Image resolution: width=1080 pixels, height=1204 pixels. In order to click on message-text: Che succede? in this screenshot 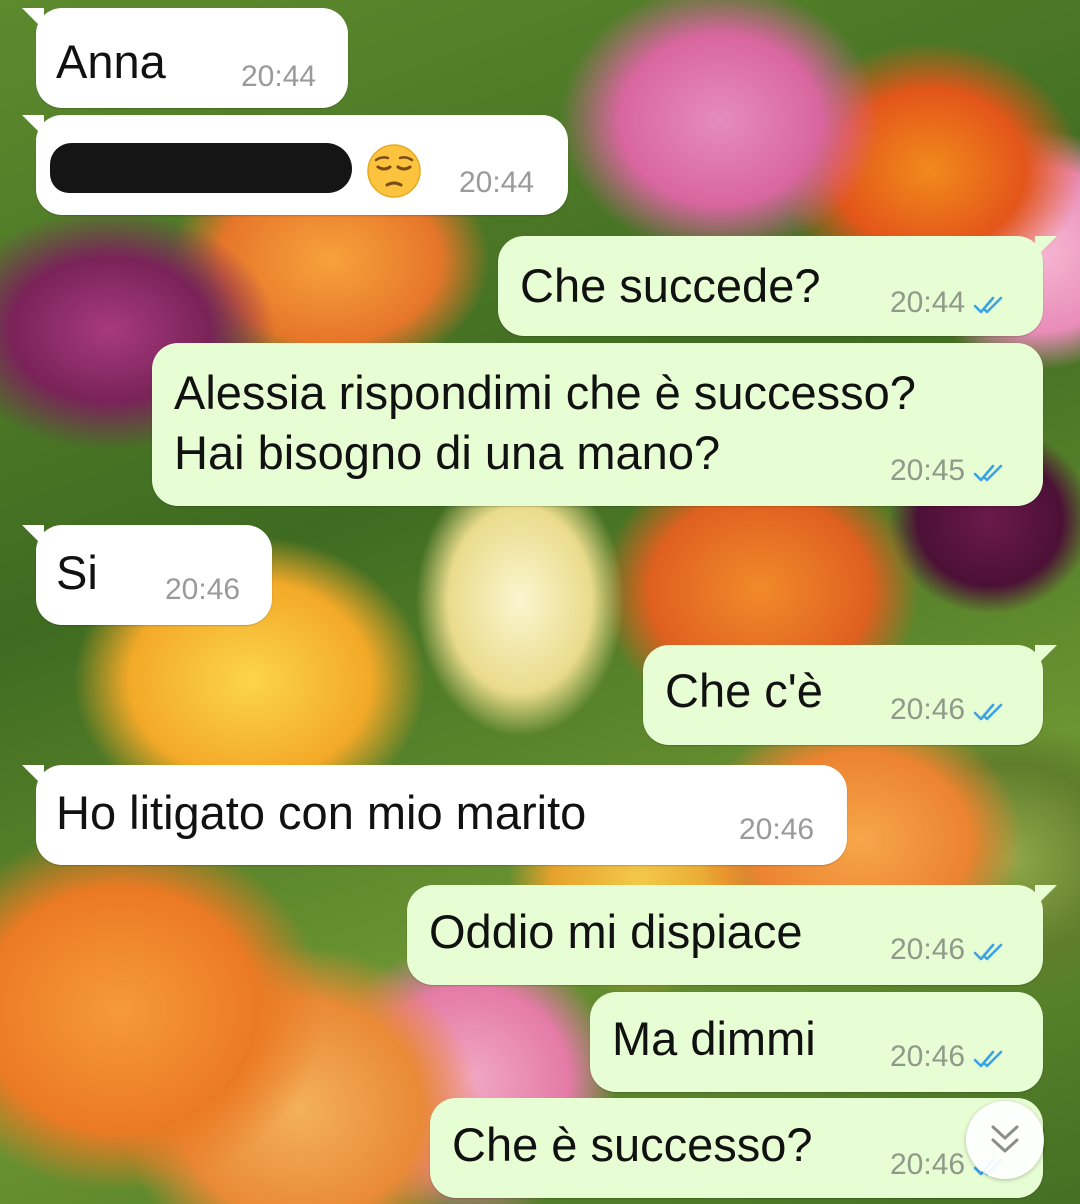, I will do `click(670, 285)`.